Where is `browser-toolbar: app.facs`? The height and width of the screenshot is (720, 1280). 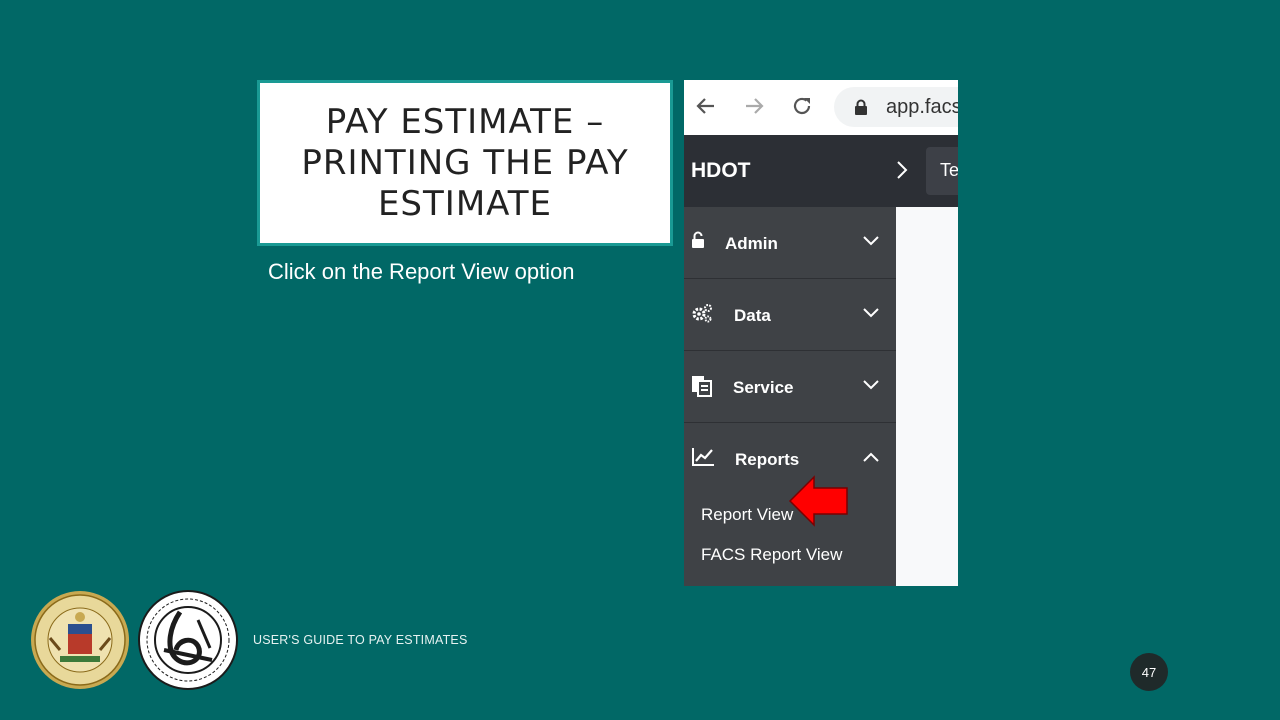 browser-toolbar: app.facs is located at coordinates (821, 107).